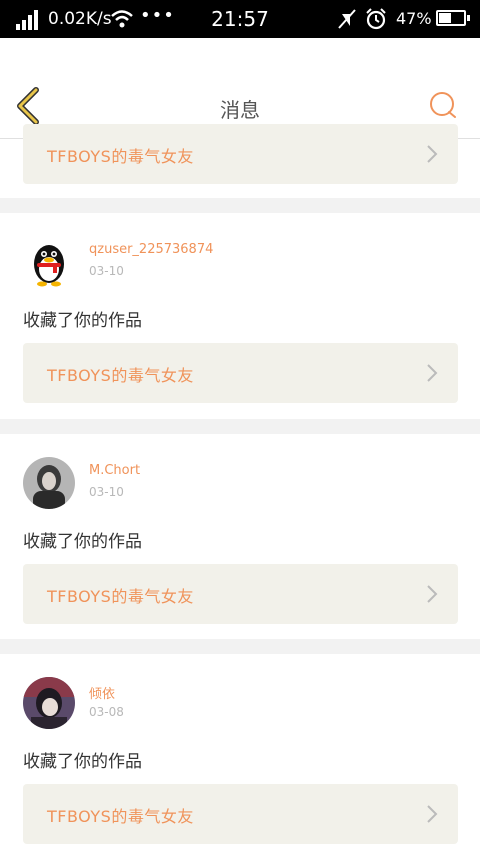 The image size is (480, 854). I want to click on mute-icon, so click(347, 19).